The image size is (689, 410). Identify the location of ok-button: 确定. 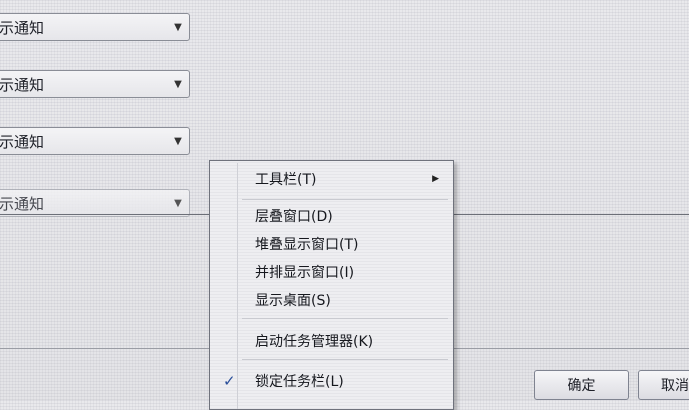
(581, 385).